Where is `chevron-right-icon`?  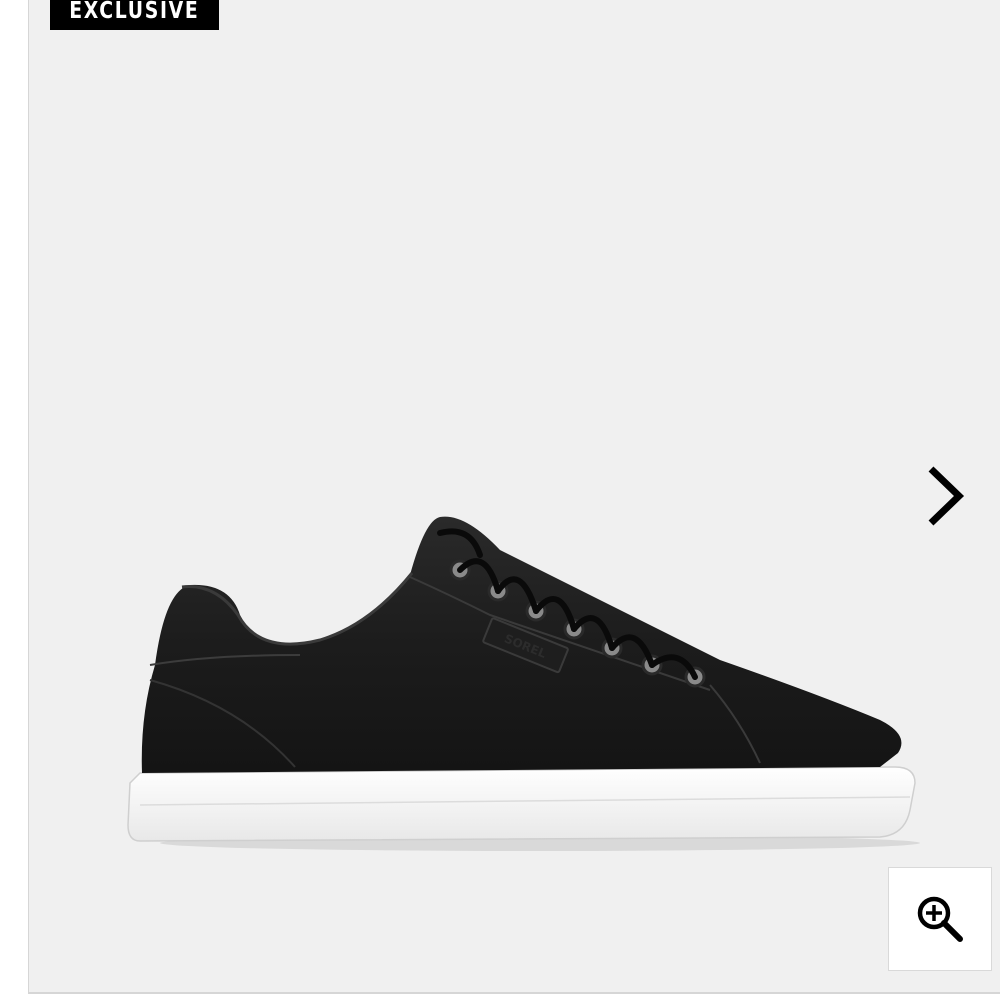 chevron-right-icon is located at coordinates (946, 496).